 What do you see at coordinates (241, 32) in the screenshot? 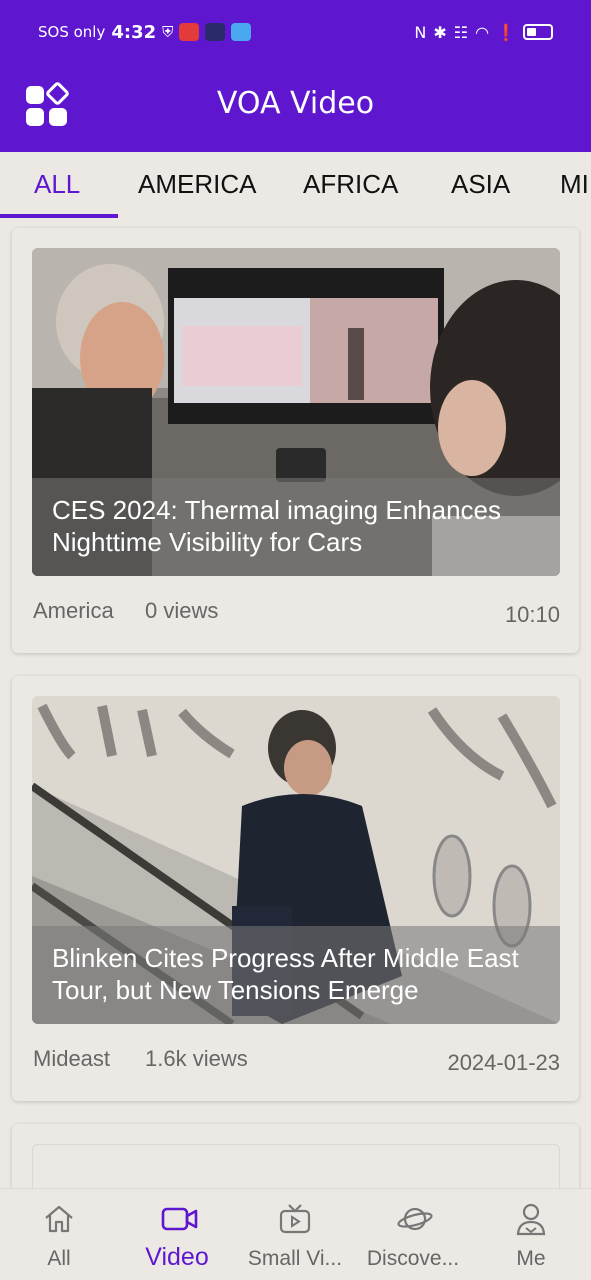
I see `chat-app-icon` at bounding box center [241, 32].